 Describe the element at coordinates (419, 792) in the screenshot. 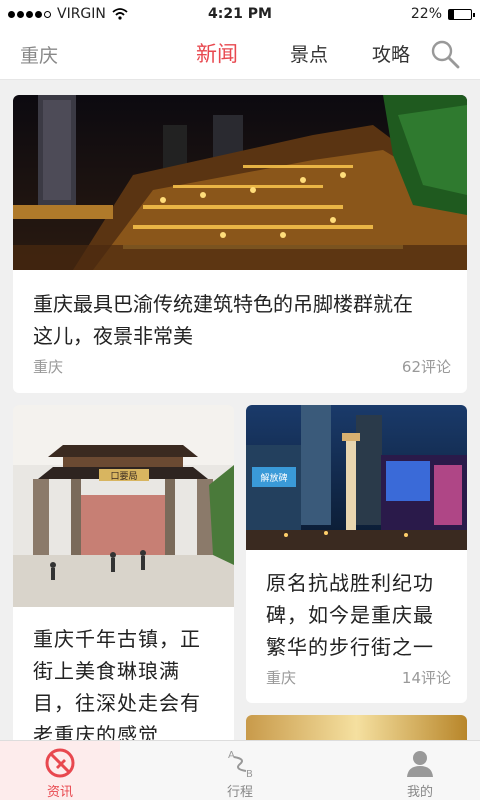

I see `tab-label: 我的` at that location.